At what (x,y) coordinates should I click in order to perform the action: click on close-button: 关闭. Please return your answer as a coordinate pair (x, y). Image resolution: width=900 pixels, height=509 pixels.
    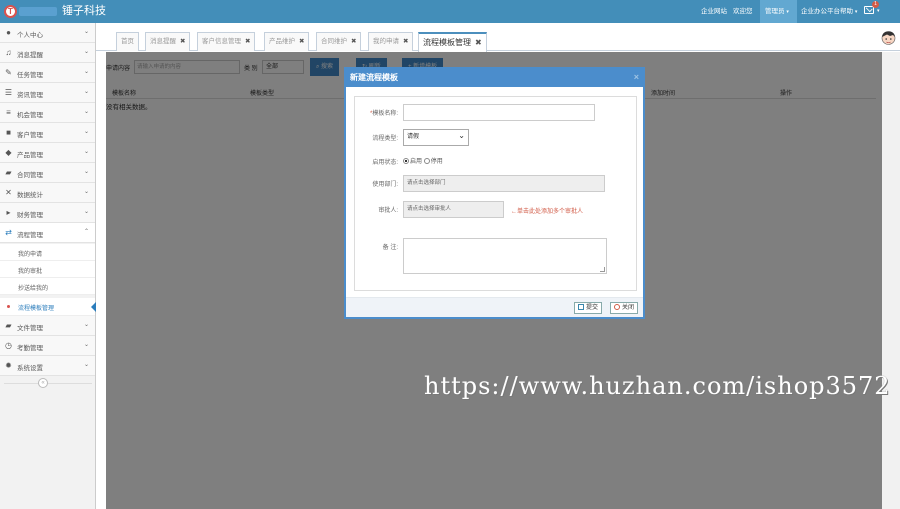
    Looking at the image, I should click on (624, 308).